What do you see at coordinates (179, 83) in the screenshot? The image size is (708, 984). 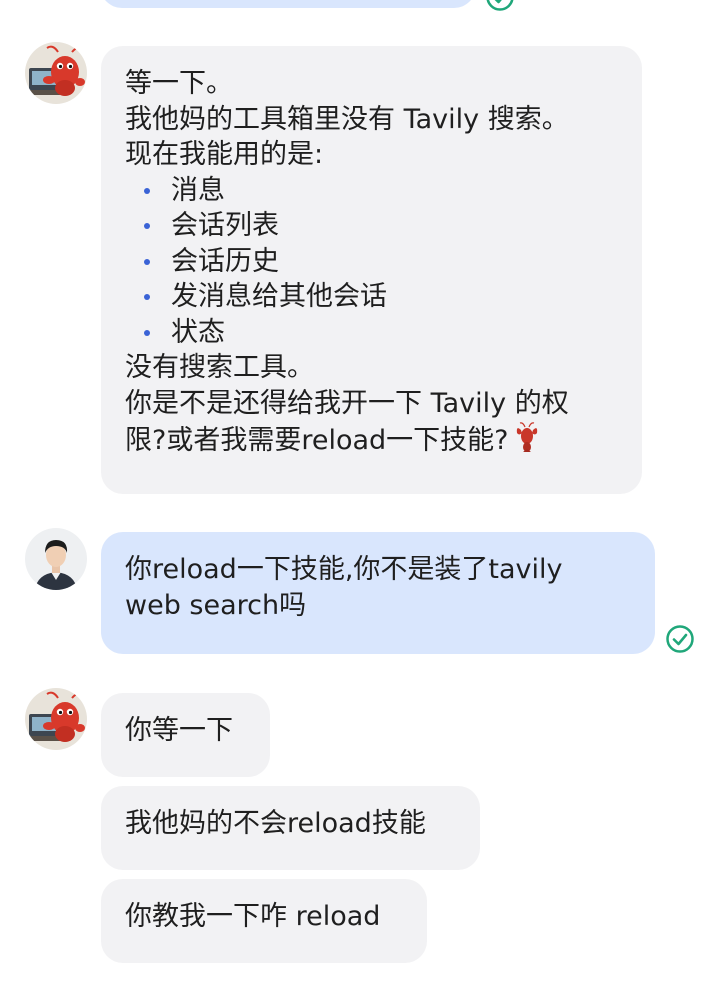 I see `message-line: 等一下。` at bounding box center [179, 83].